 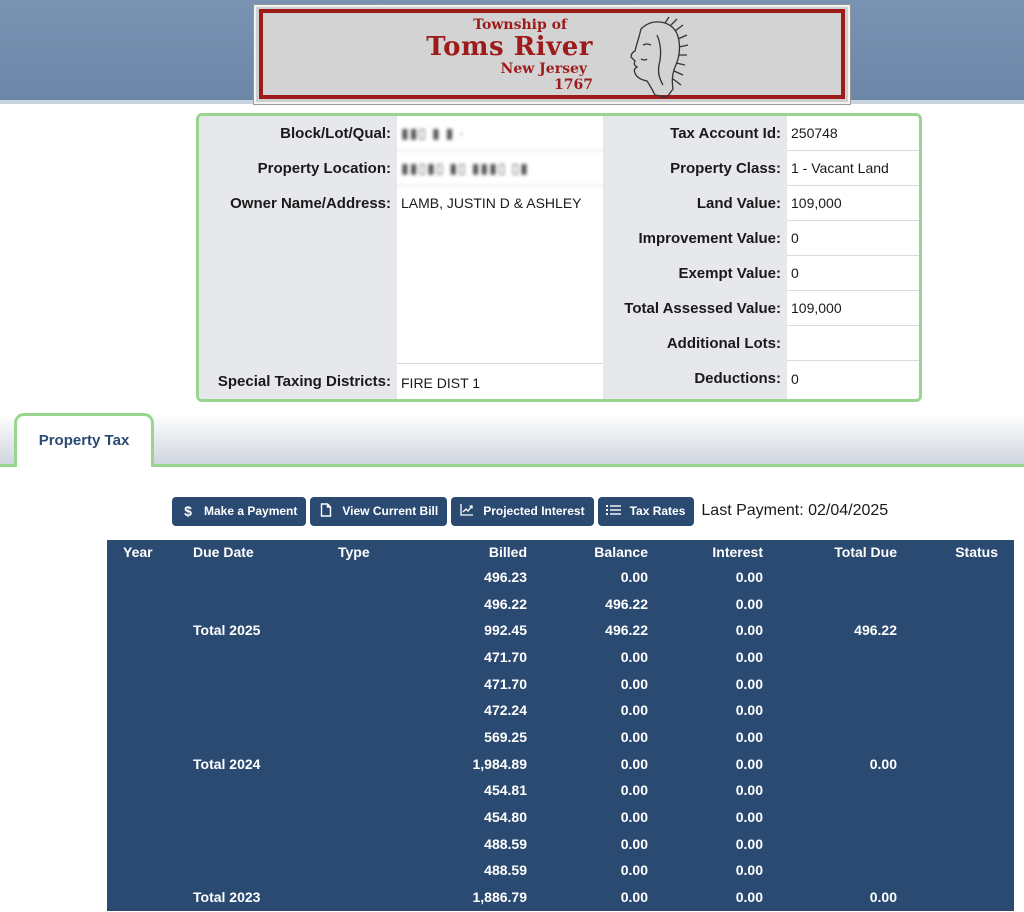 I want to click on col-header-type: Type, so click(x=389, y=552).